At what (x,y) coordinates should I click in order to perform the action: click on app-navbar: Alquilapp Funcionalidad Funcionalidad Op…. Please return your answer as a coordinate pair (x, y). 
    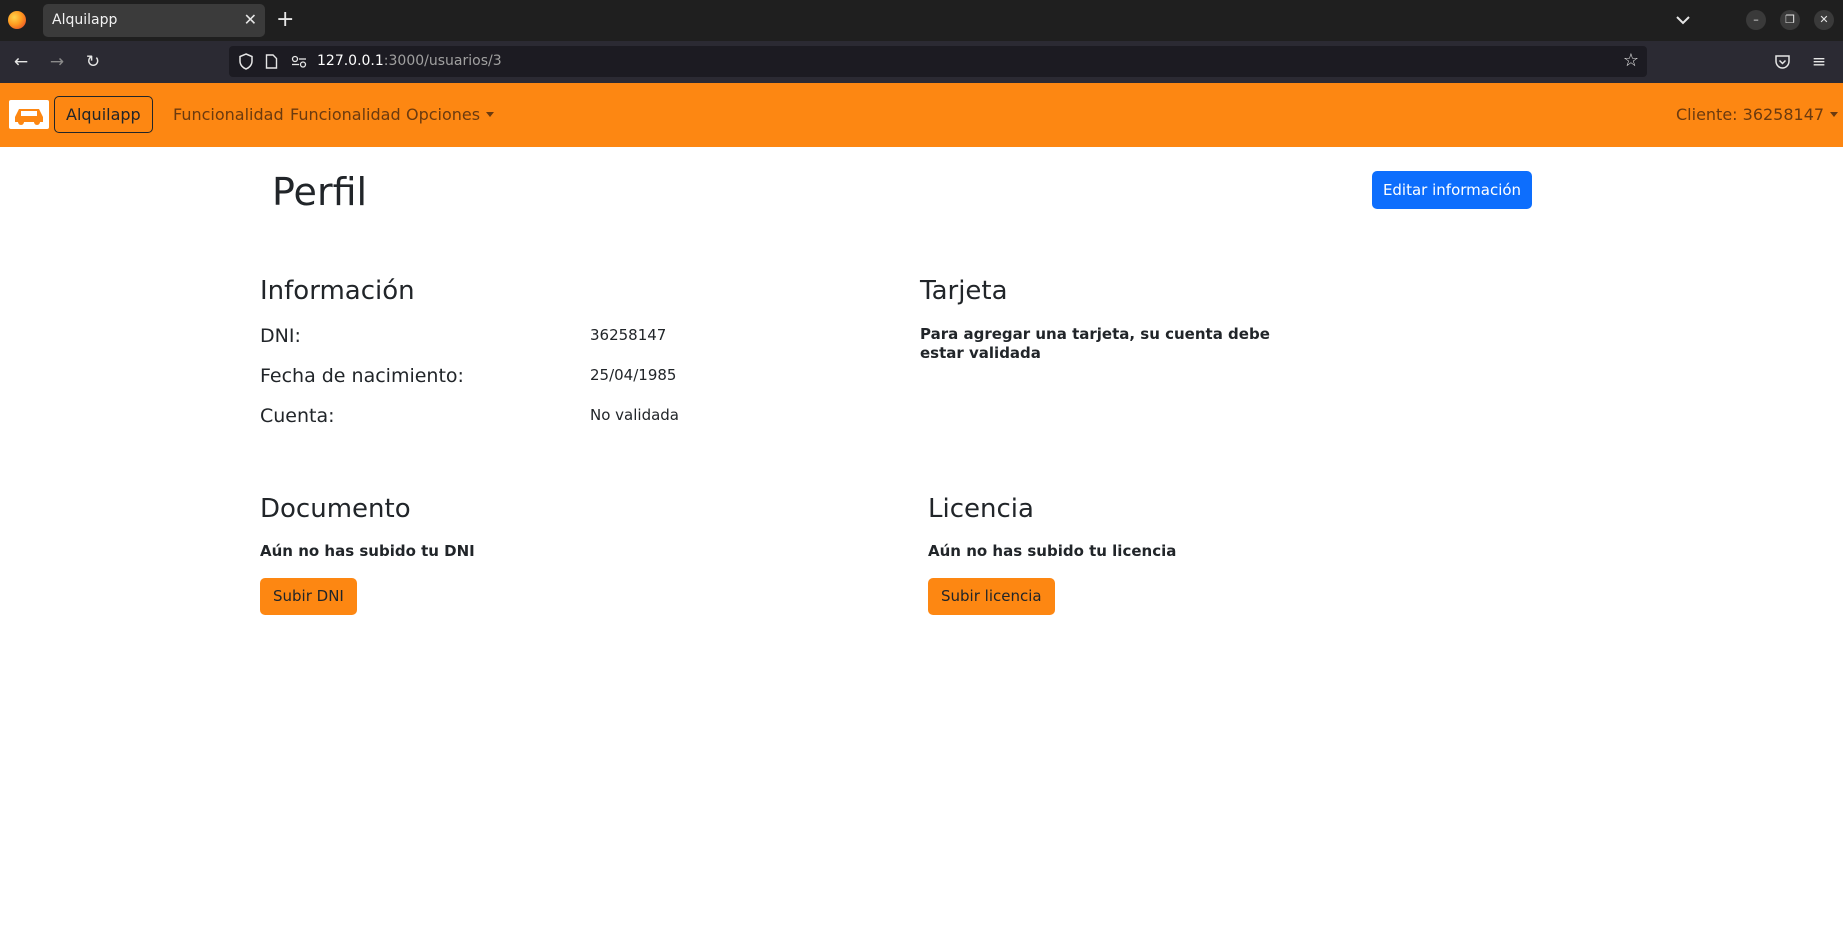
    Looking at the image, I should click on (921, 115).